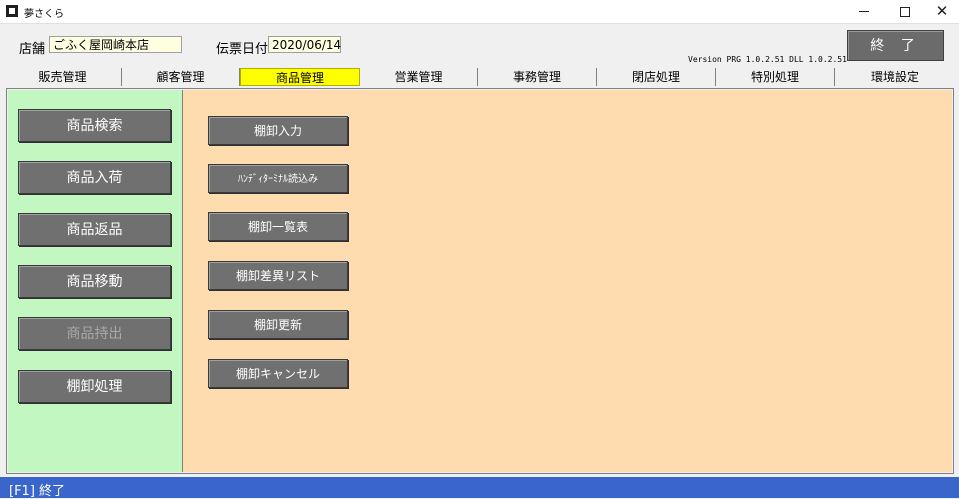  Describe the element at coordinates (94, 333) in the screenshot. I see `product-takeout-button: 商品持出` at that location.